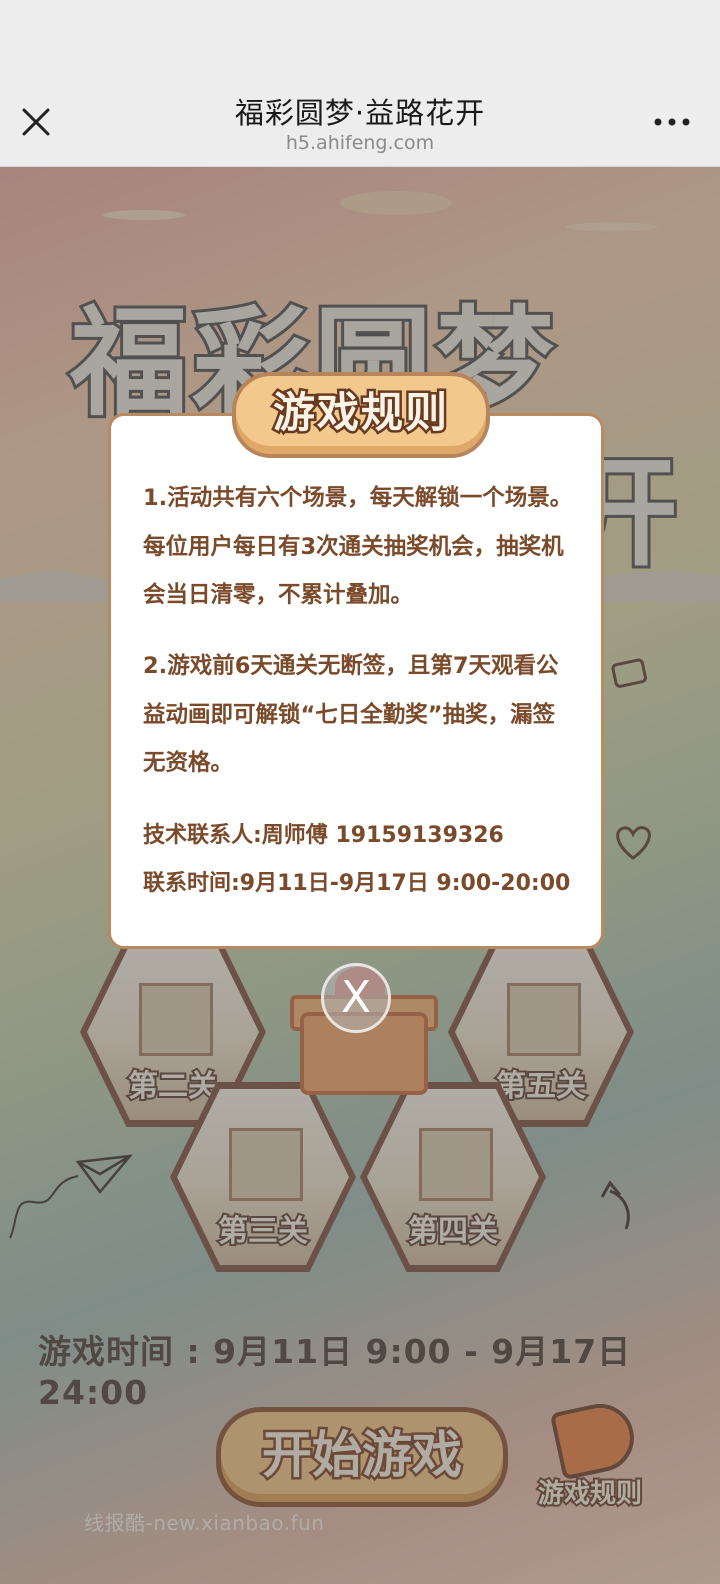  I want to click on close-x-icon: X, so click(356, 997).